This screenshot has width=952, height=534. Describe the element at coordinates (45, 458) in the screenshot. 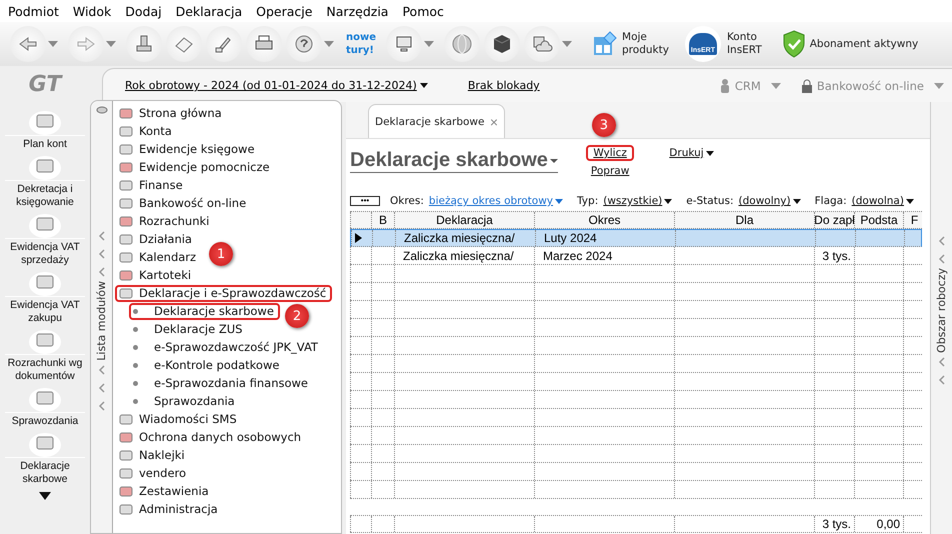

I see `nav-item: Deklaracje skarbowe` at that location.